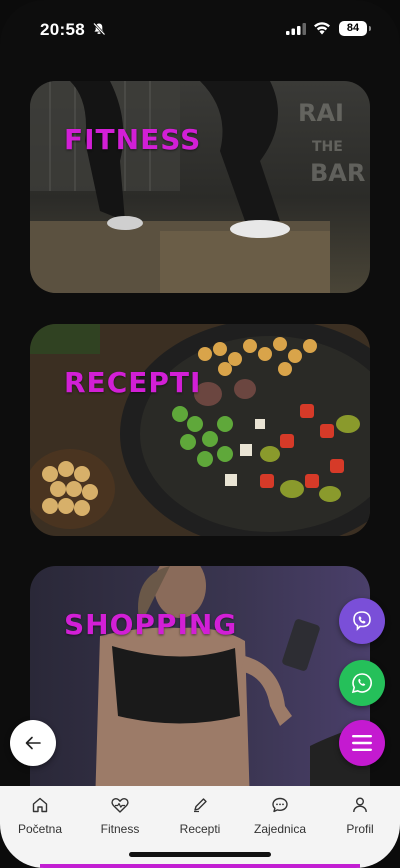 Image resolution: width=400 pixels, height=868 pixels. I want to click on arrow-left-icon, so click(33, 743).